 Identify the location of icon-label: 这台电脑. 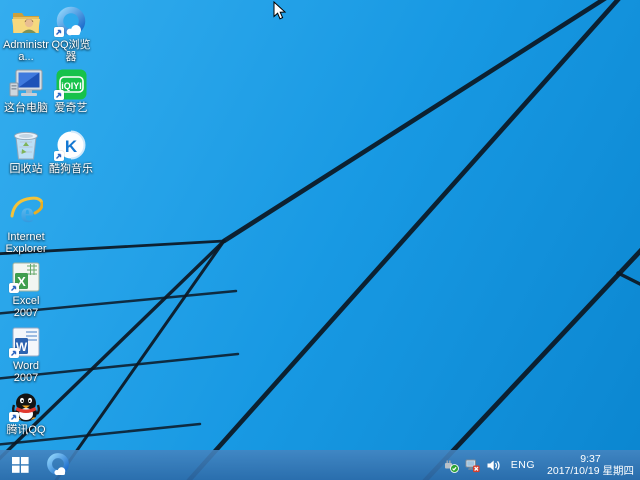
(26, 108).